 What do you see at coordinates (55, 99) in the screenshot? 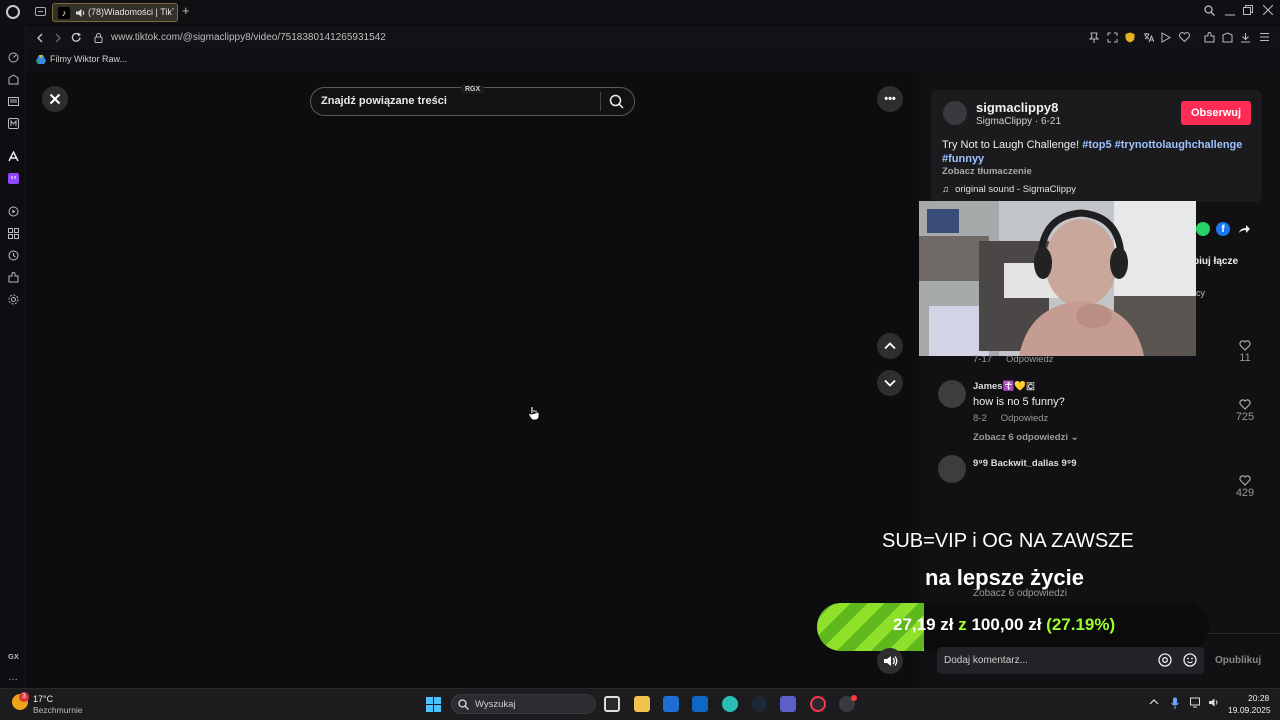
I see `close-video-button` at bounding box center [55, 99].